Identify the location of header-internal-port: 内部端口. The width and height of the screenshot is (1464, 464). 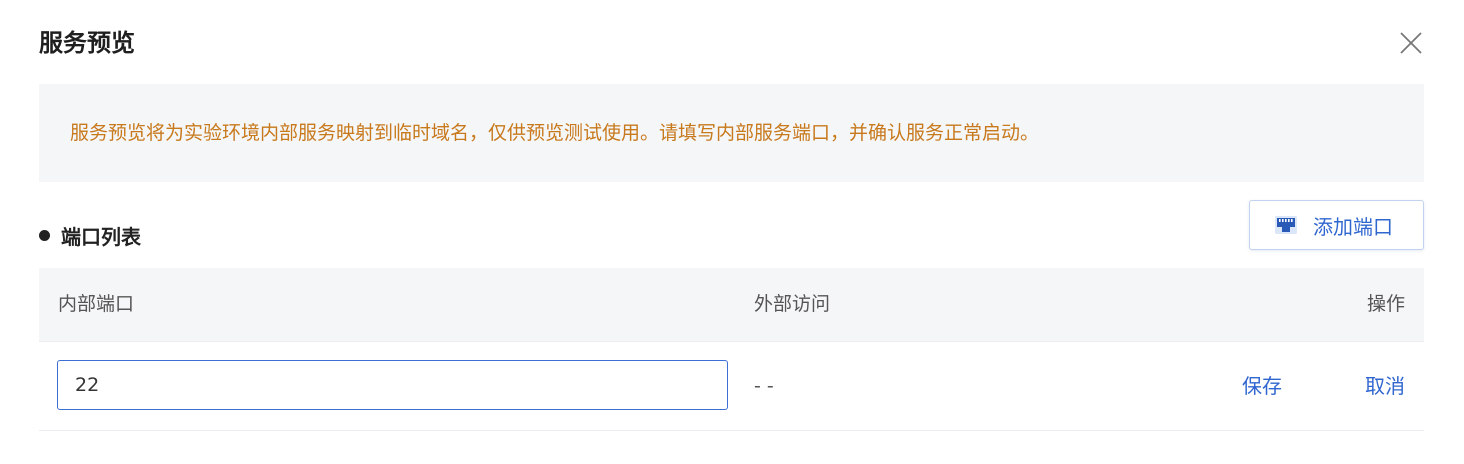
(96, 304).